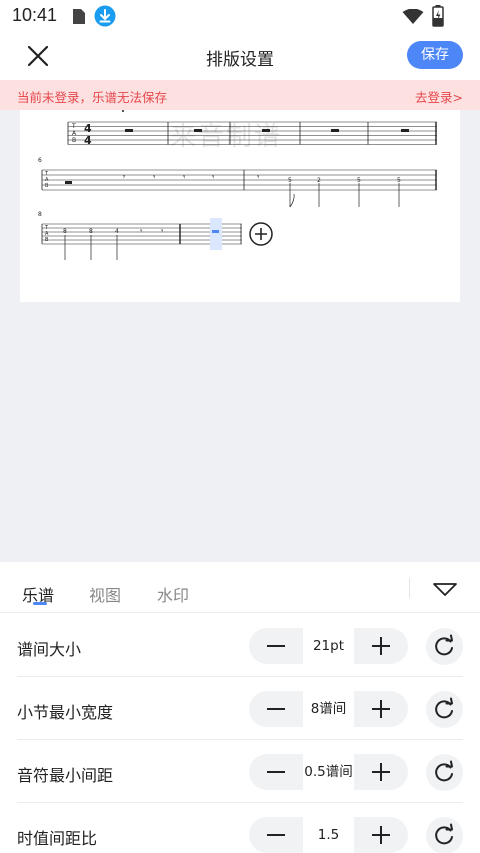 The height and width of the screenshot is (853, 480). I want to click on wifi-icon, so click(413, 16).